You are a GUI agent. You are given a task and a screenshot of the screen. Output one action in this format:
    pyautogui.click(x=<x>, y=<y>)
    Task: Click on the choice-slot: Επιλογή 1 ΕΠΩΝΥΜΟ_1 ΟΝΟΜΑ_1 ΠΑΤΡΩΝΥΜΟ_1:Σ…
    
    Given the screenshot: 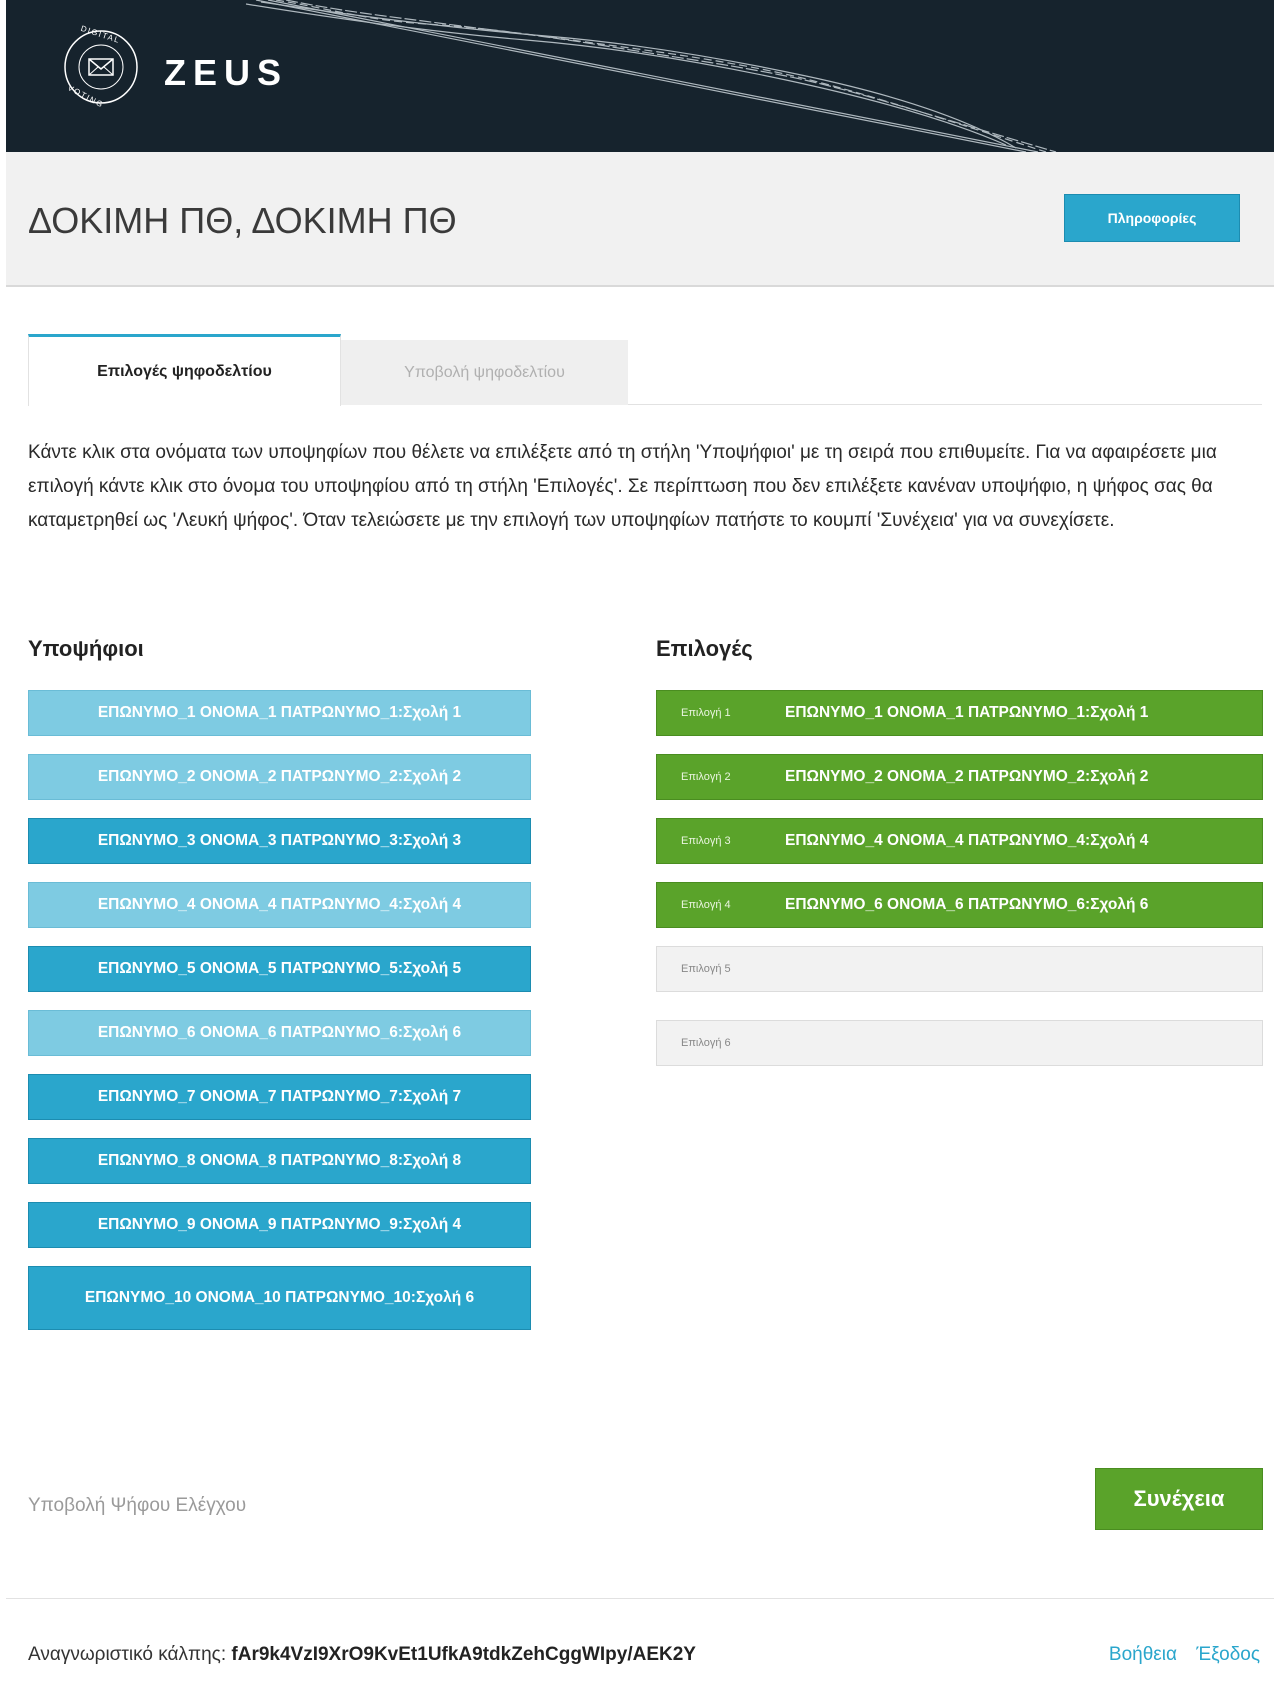 What is the action you would take?
    pyautogui.click(x=959, y=713)
    